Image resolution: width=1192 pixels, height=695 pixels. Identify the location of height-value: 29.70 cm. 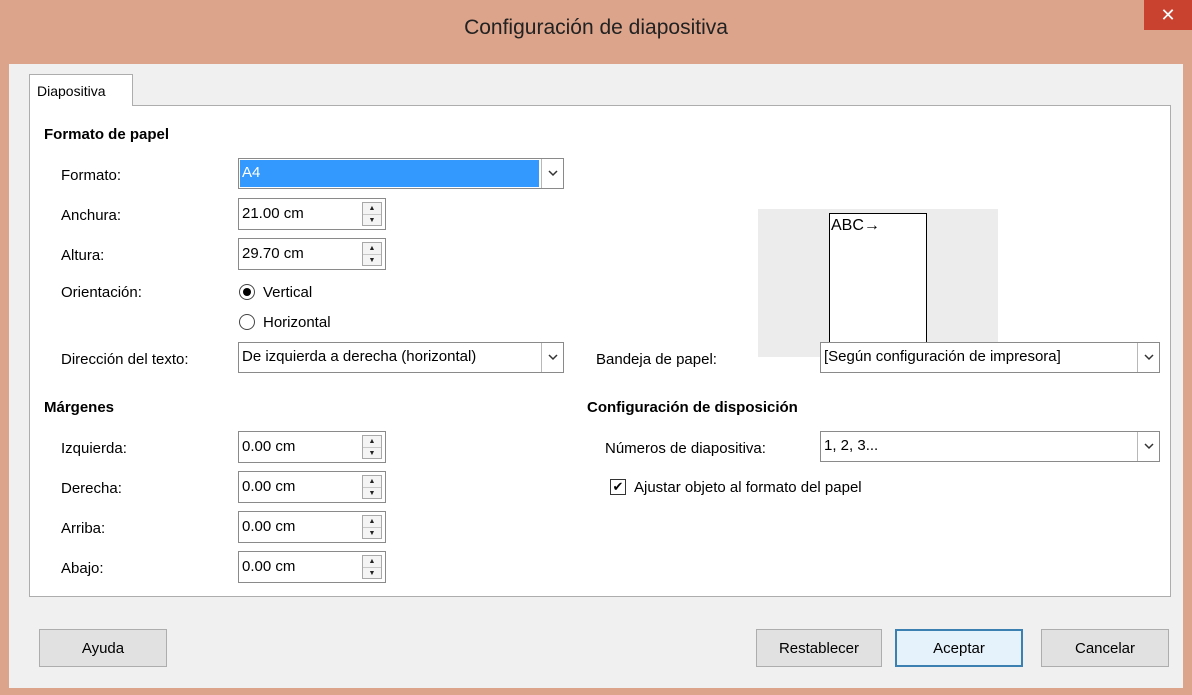
(273, 253).